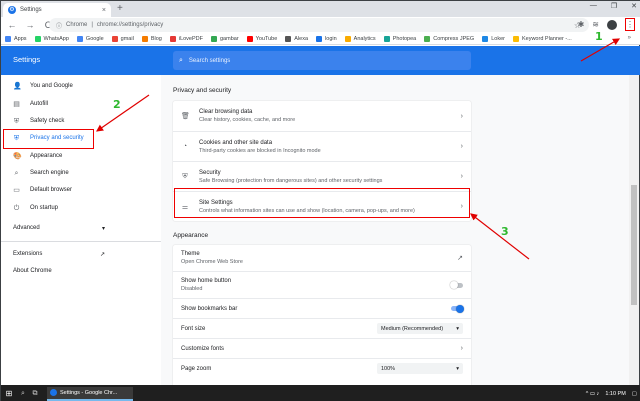  I want to click on clock: 1:10 PM, so click(615, 394).